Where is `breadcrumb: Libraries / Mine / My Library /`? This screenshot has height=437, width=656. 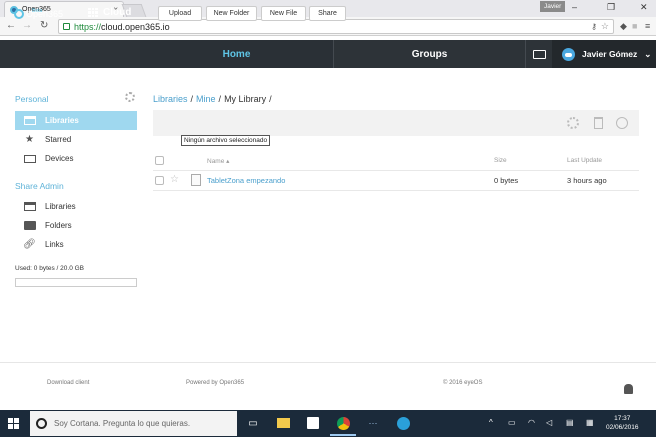 breadcrumb: Libraries / Mine / My Library / is located at coordinates (212, 99).